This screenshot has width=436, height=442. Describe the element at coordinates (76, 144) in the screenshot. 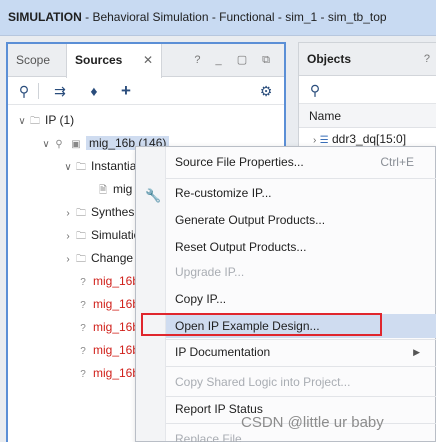

I see `ip-core-icon: ▣` at that location.